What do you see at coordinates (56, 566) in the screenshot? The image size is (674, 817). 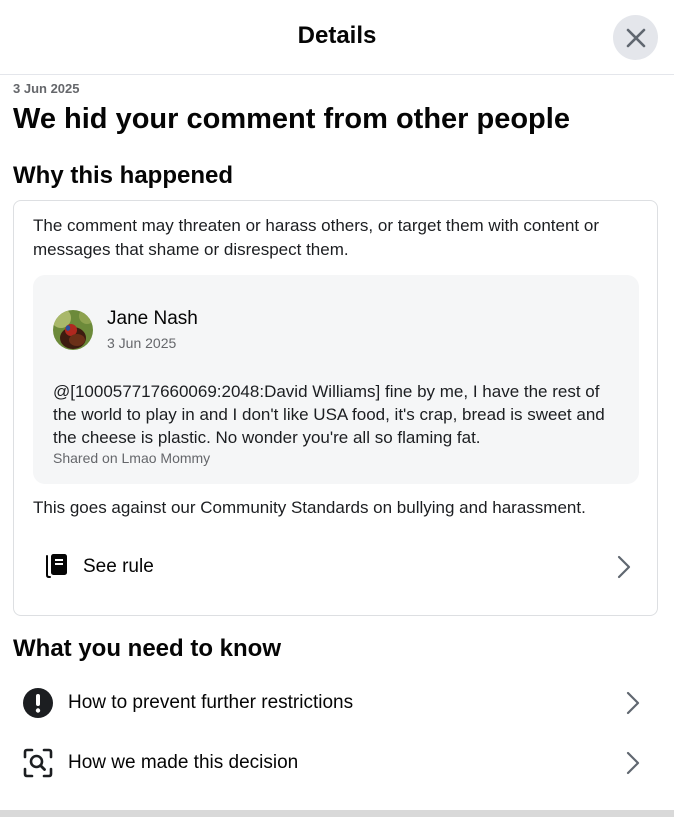 I see `rulebook-icon` at bounding box center [56, 566].